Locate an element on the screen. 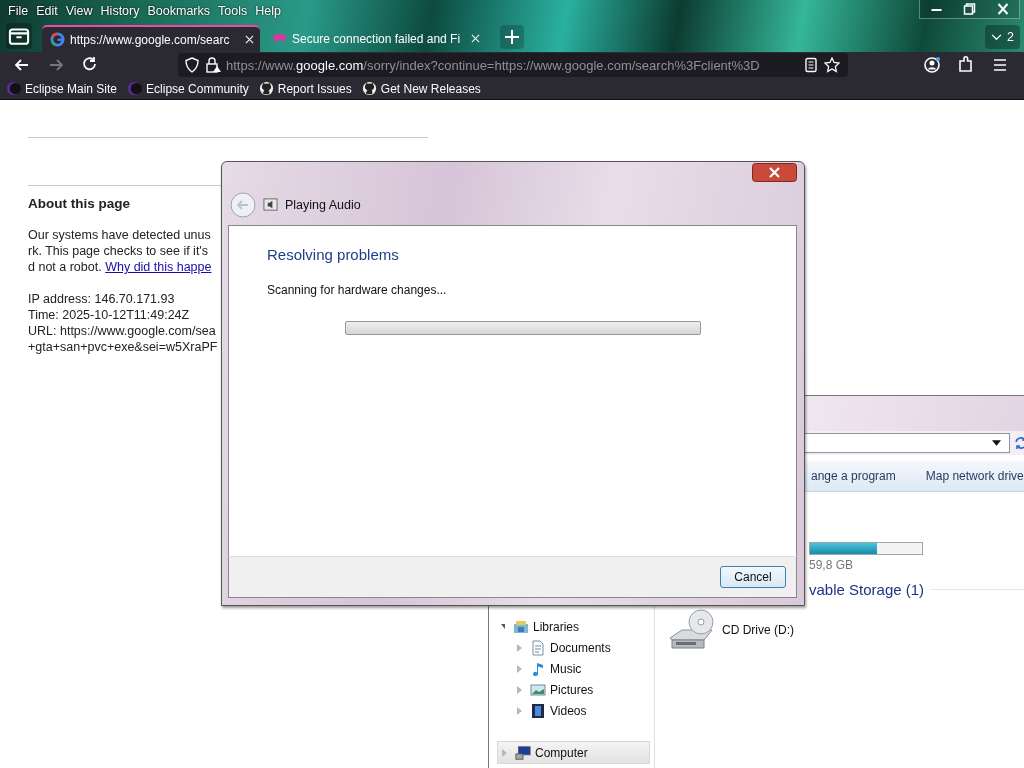 The image size is (1024, 768). bookmark-item: Get New Releases is located at coordinates (421, 88).